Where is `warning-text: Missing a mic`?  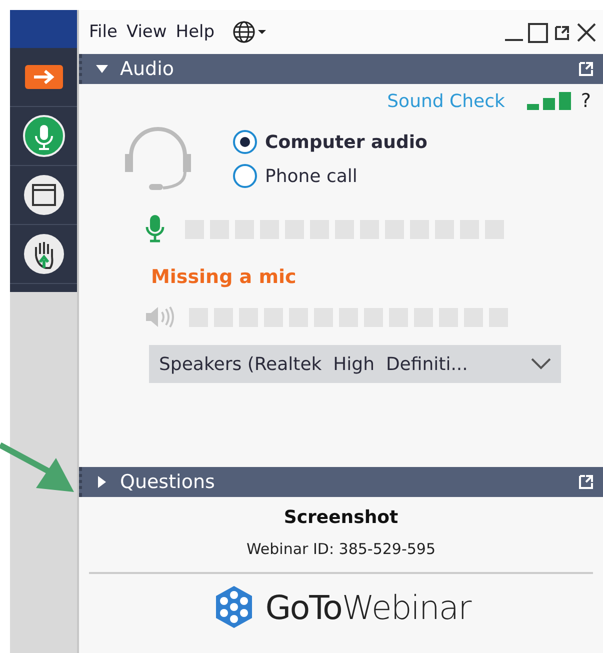 warning-text: Missing a mic is located at coordinates (224, 277).